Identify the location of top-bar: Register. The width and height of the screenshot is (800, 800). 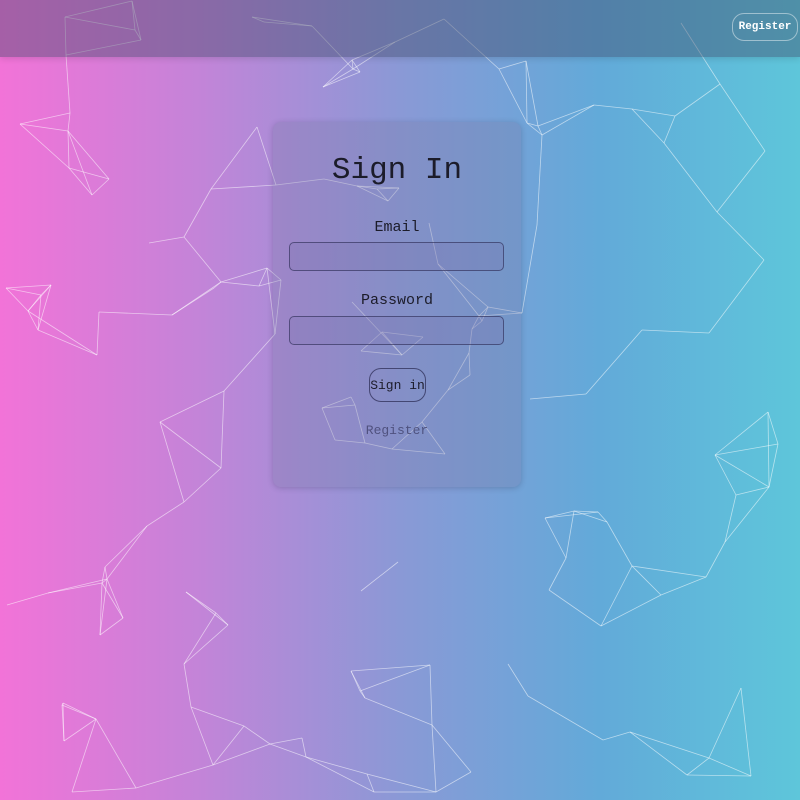
(400, 28).